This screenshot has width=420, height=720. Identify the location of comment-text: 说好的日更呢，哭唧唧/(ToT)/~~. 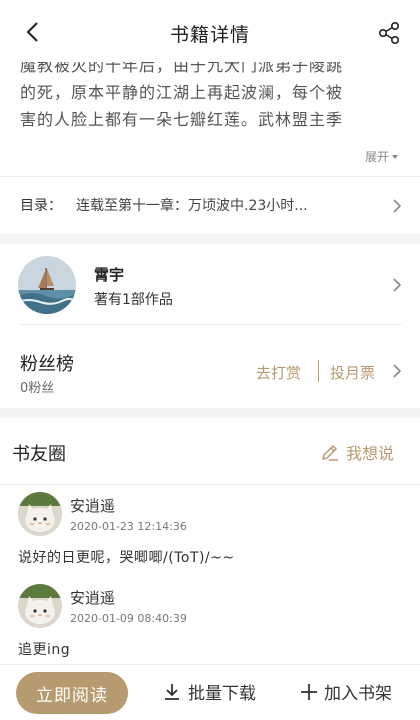
(126, 558).